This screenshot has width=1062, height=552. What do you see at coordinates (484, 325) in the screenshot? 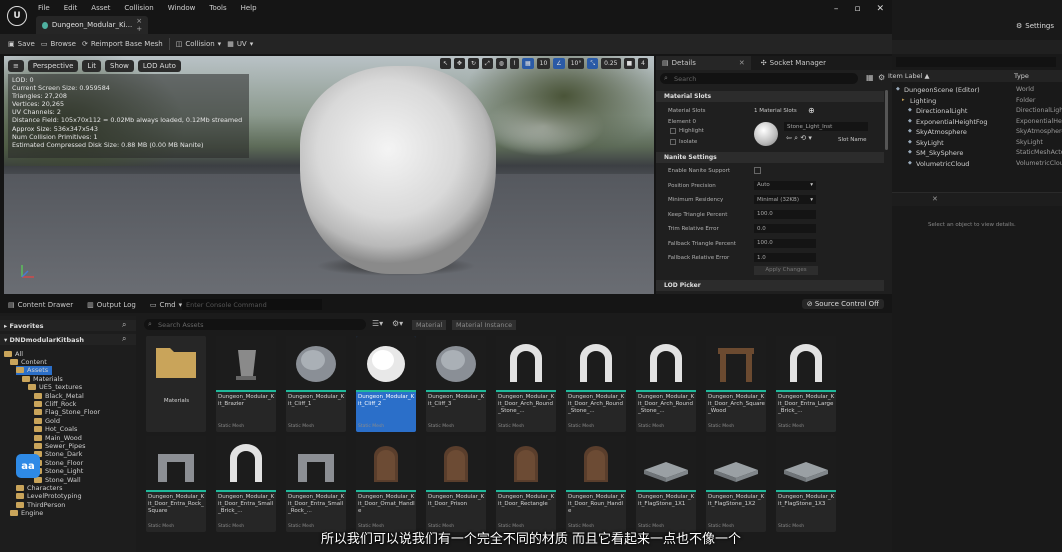
I see `filter-chip-material-instance: Material Instance` at bounding box center [484, 325].